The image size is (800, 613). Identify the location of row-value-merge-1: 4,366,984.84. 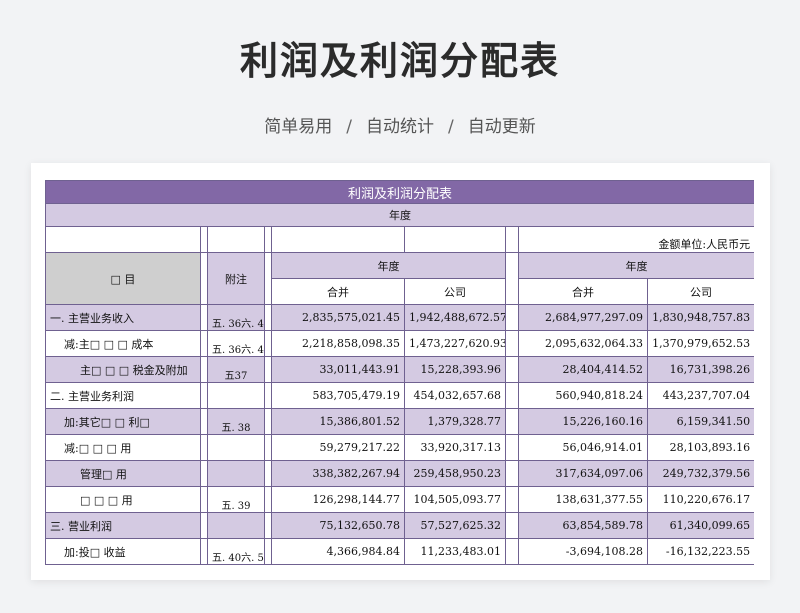
(338, 551).